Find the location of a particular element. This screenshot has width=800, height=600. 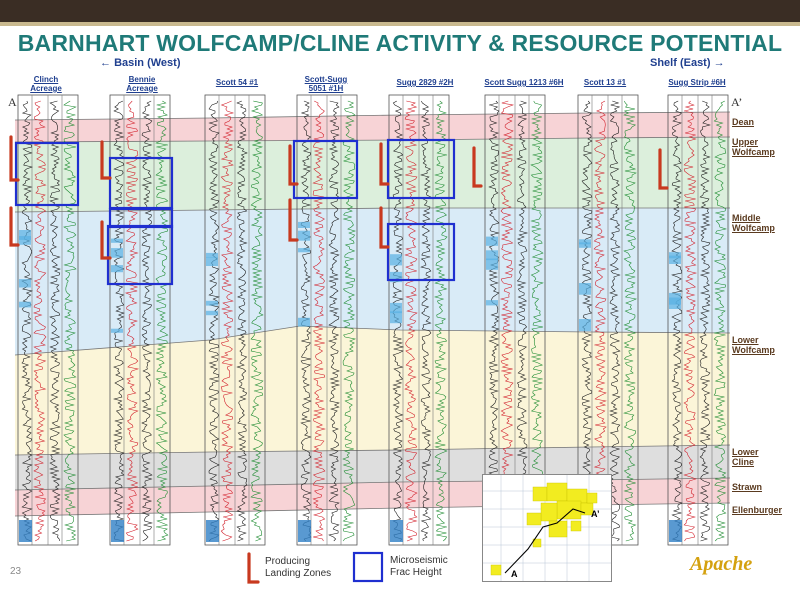

location-map: A A’ is located at coordinates (547, 528).